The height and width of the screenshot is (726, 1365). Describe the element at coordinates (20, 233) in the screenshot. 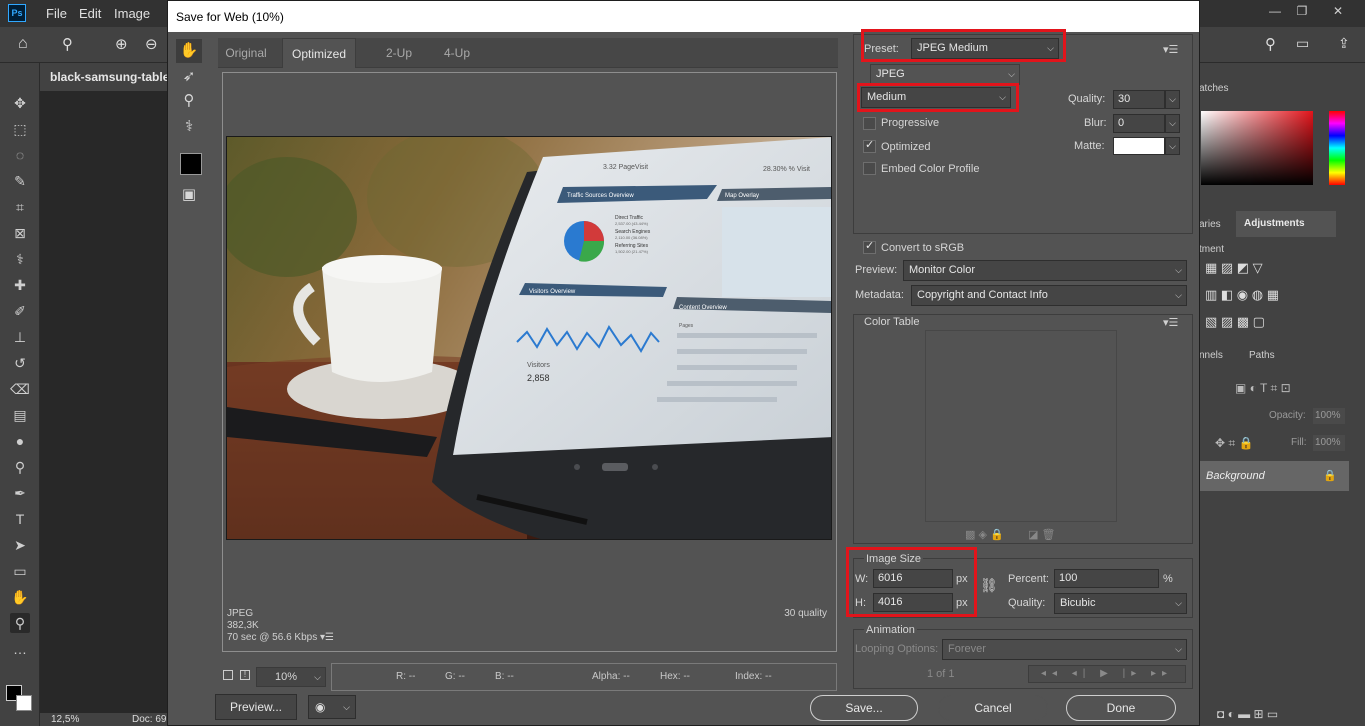

I see `frame-tool-icon: ⊠` at that location.